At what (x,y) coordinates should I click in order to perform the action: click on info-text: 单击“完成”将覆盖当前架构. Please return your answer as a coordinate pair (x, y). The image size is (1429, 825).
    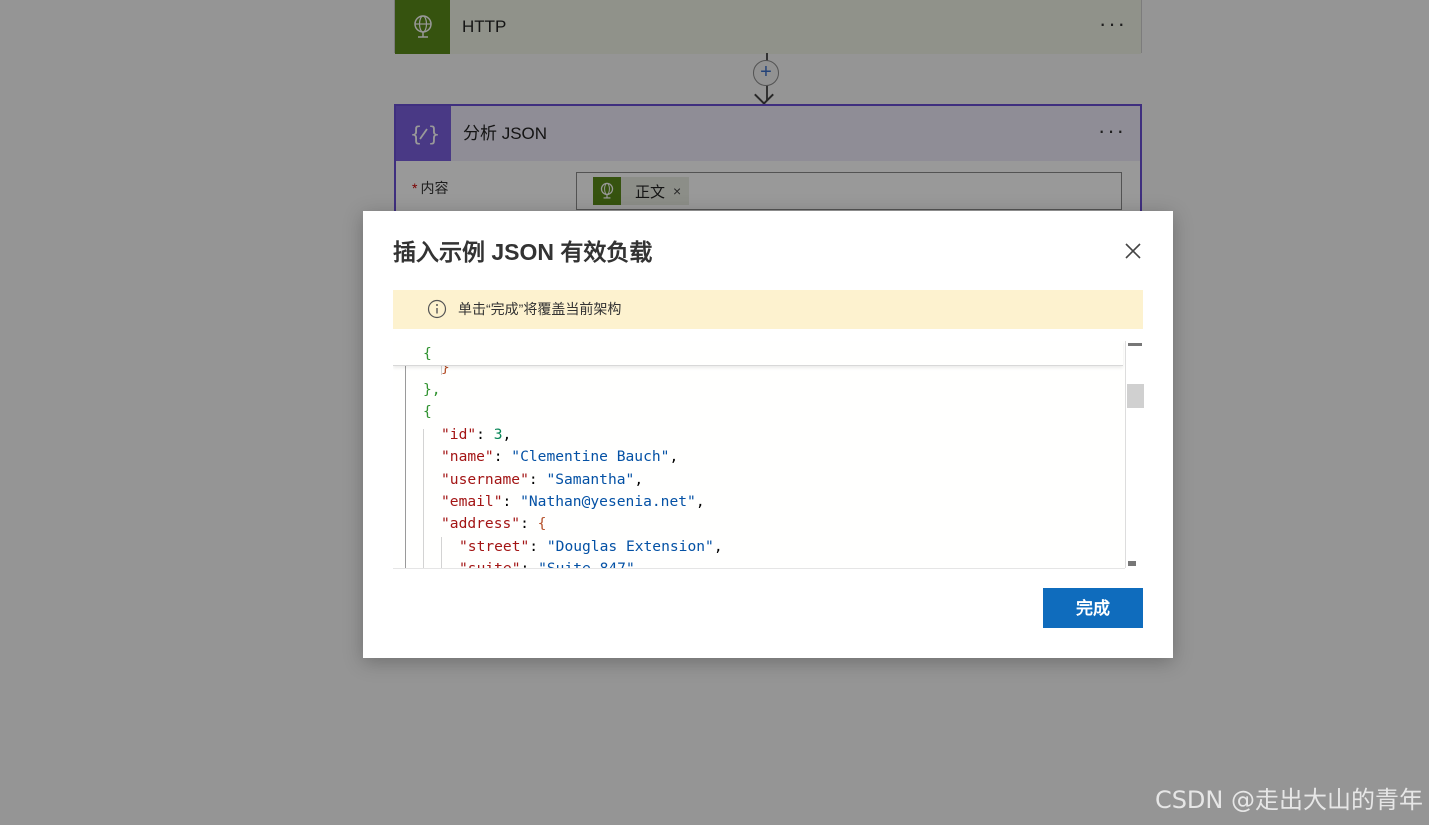
    Looking at the image, I should click on (540, 309).